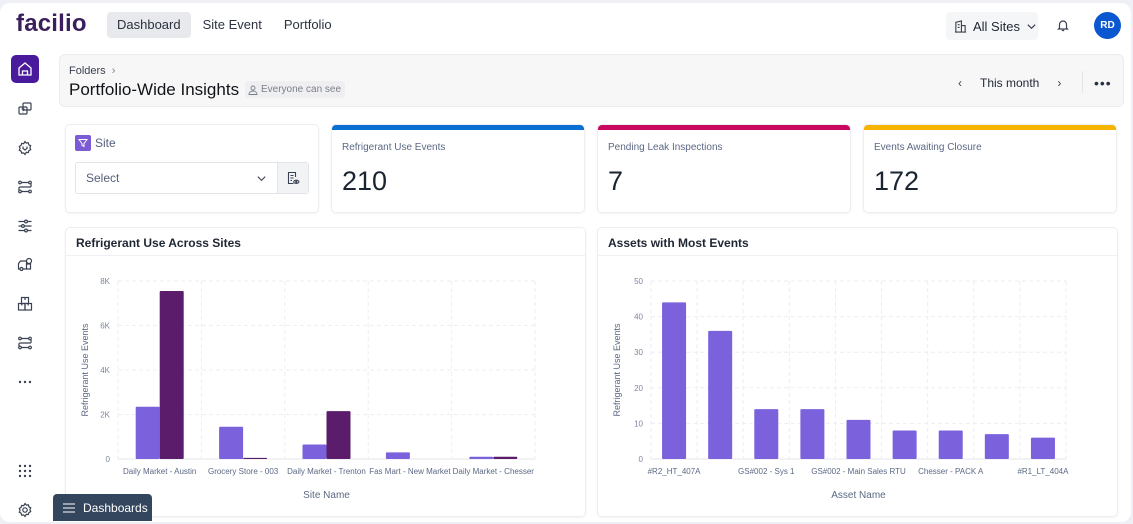 Image resolution: width=1133 pixels, height=524 pixels. I want to click on home-icon, so click(25, 69).